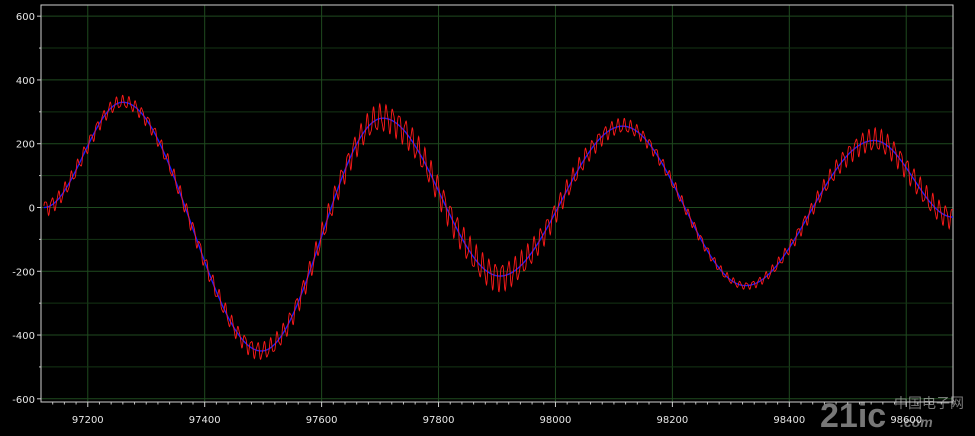 The image size is (975, 436). I want to click on y-tick-label: 0, so click(32, 208).